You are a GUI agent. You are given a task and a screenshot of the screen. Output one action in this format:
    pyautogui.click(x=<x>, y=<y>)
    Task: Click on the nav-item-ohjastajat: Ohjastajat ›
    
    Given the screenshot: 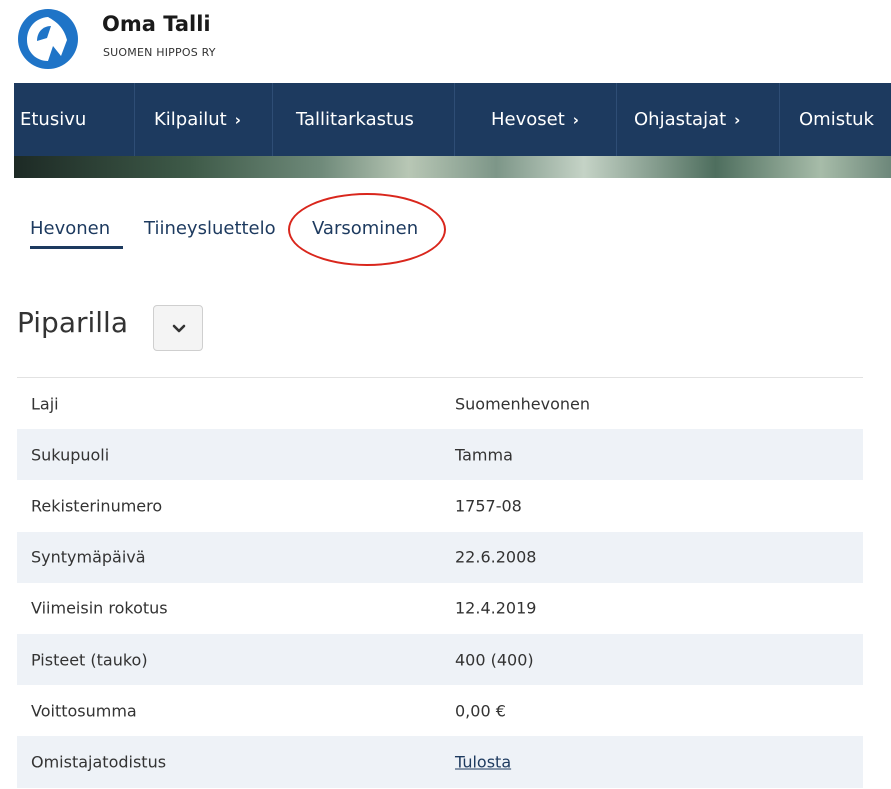 What is the action you would take?
    pyautogui.click(x=687, y=119)
    